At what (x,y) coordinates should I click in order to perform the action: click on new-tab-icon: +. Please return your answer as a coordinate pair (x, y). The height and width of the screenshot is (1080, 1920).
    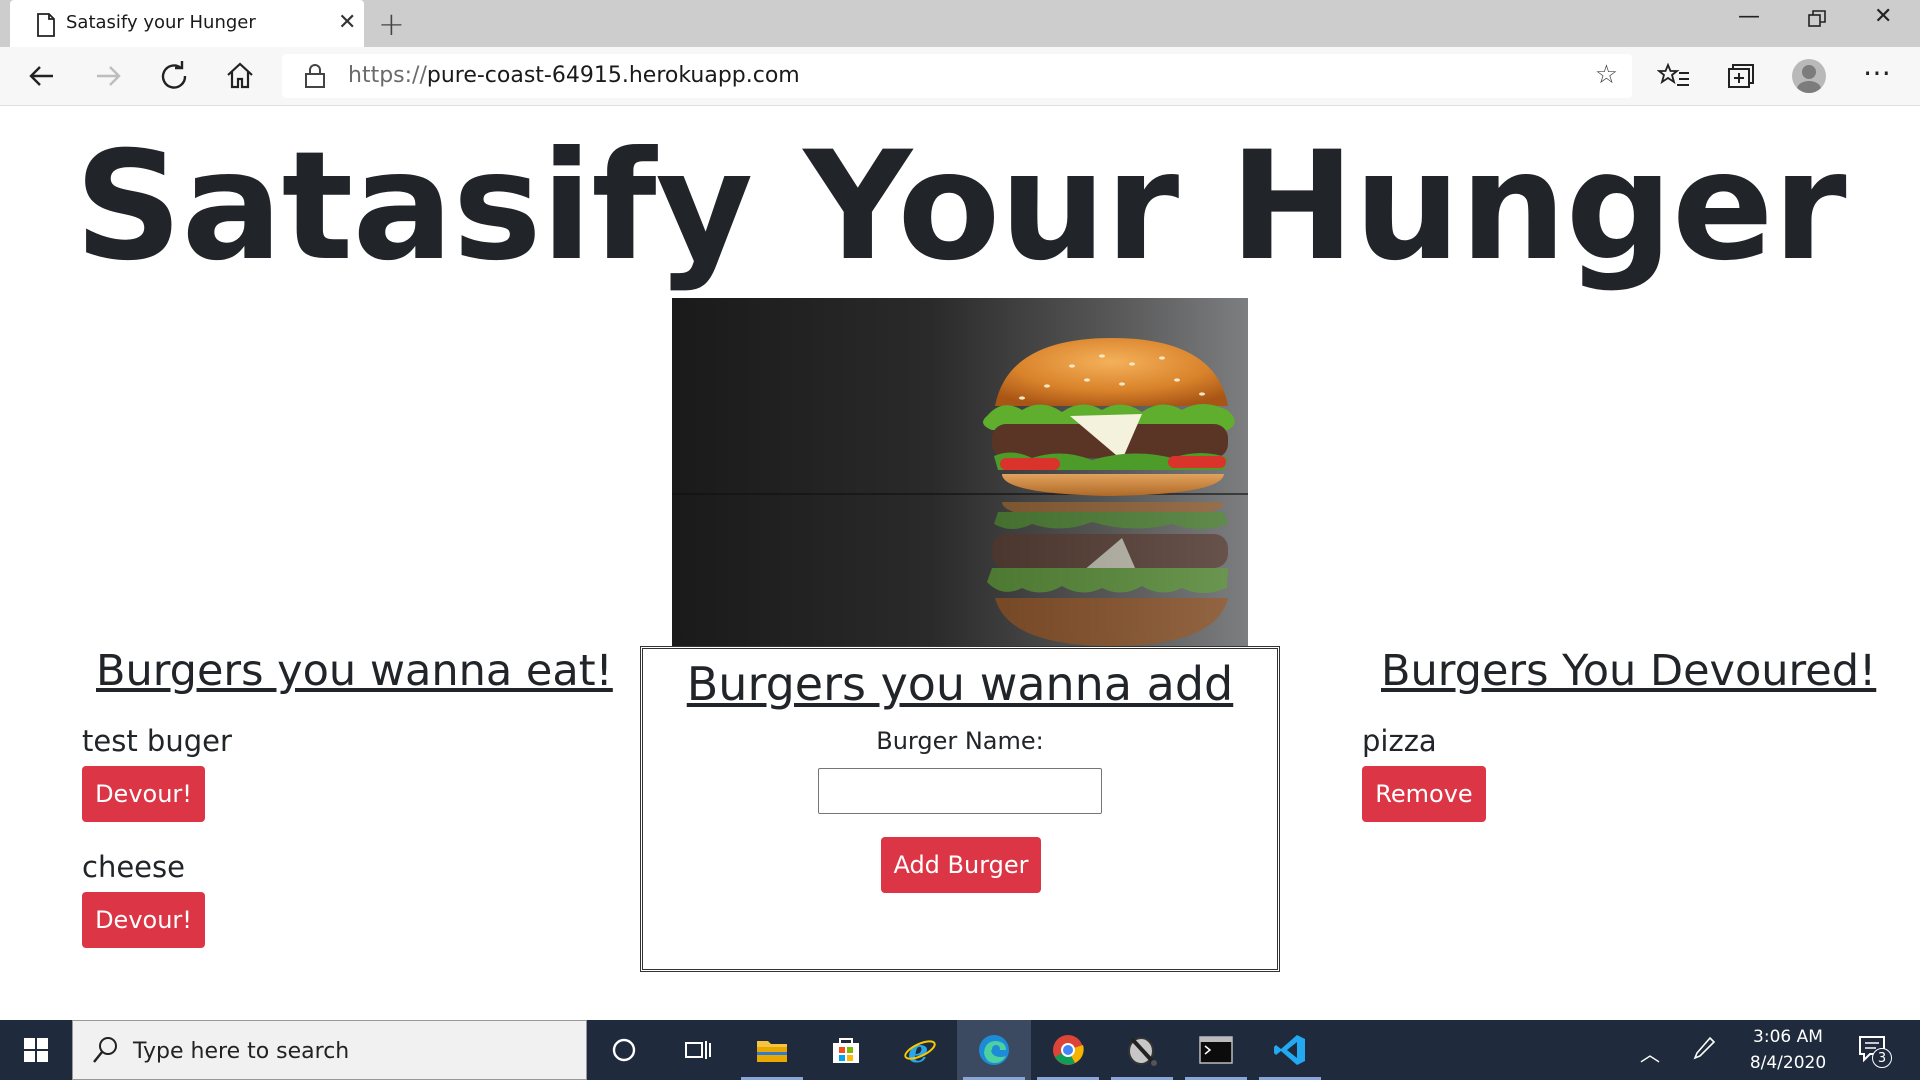
    Looking at the image, I should click on (391, 24).